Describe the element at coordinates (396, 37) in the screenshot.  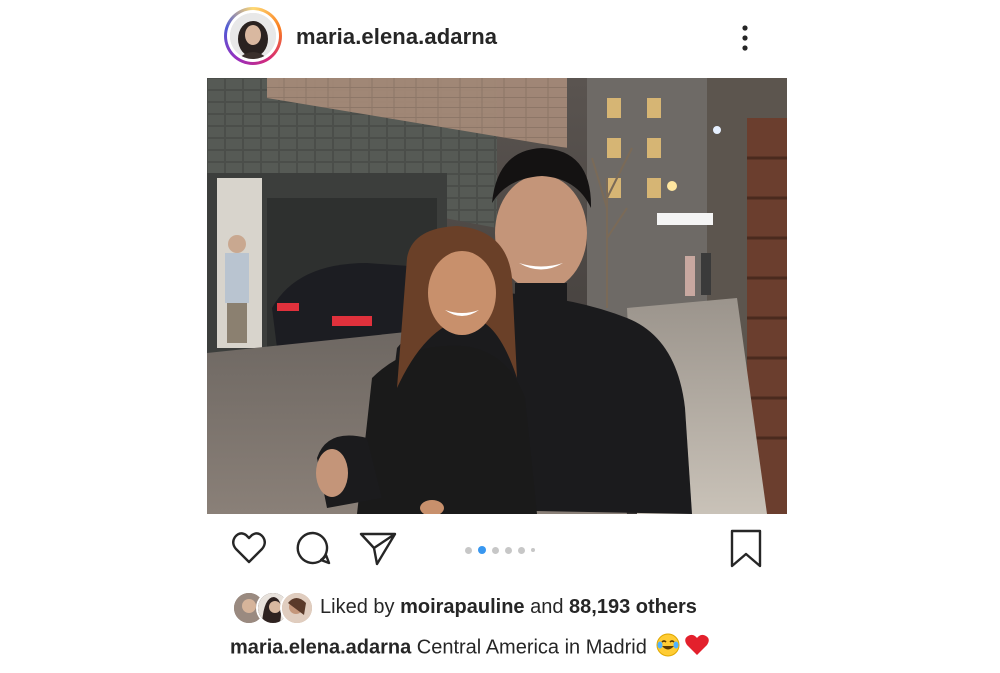
I see `post-username: maria.elena.adarna` at that location.